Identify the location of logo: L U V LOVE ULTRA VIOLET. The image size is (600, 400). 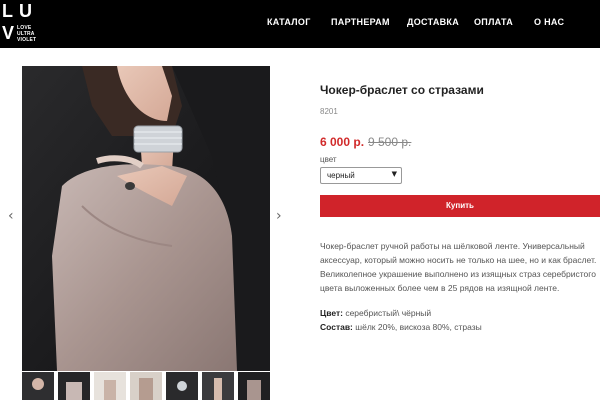
(18, 24).